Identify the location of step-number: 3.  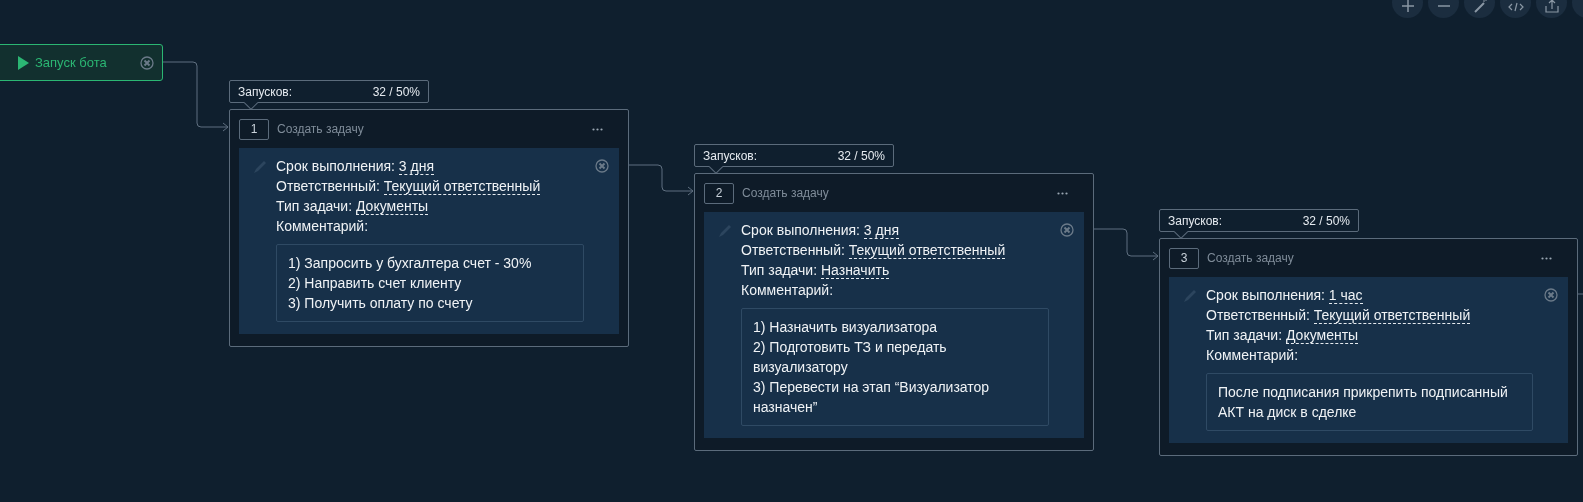
(1184, 258).